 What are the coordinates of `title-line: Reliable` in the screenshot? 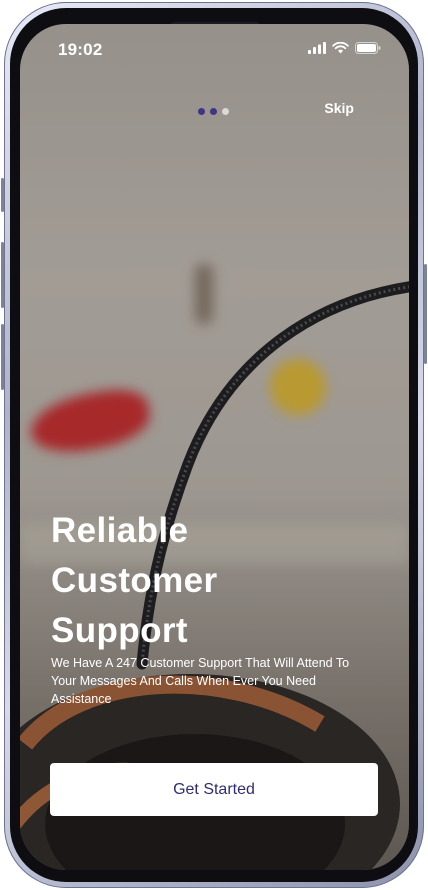 It's located at (120, 530).